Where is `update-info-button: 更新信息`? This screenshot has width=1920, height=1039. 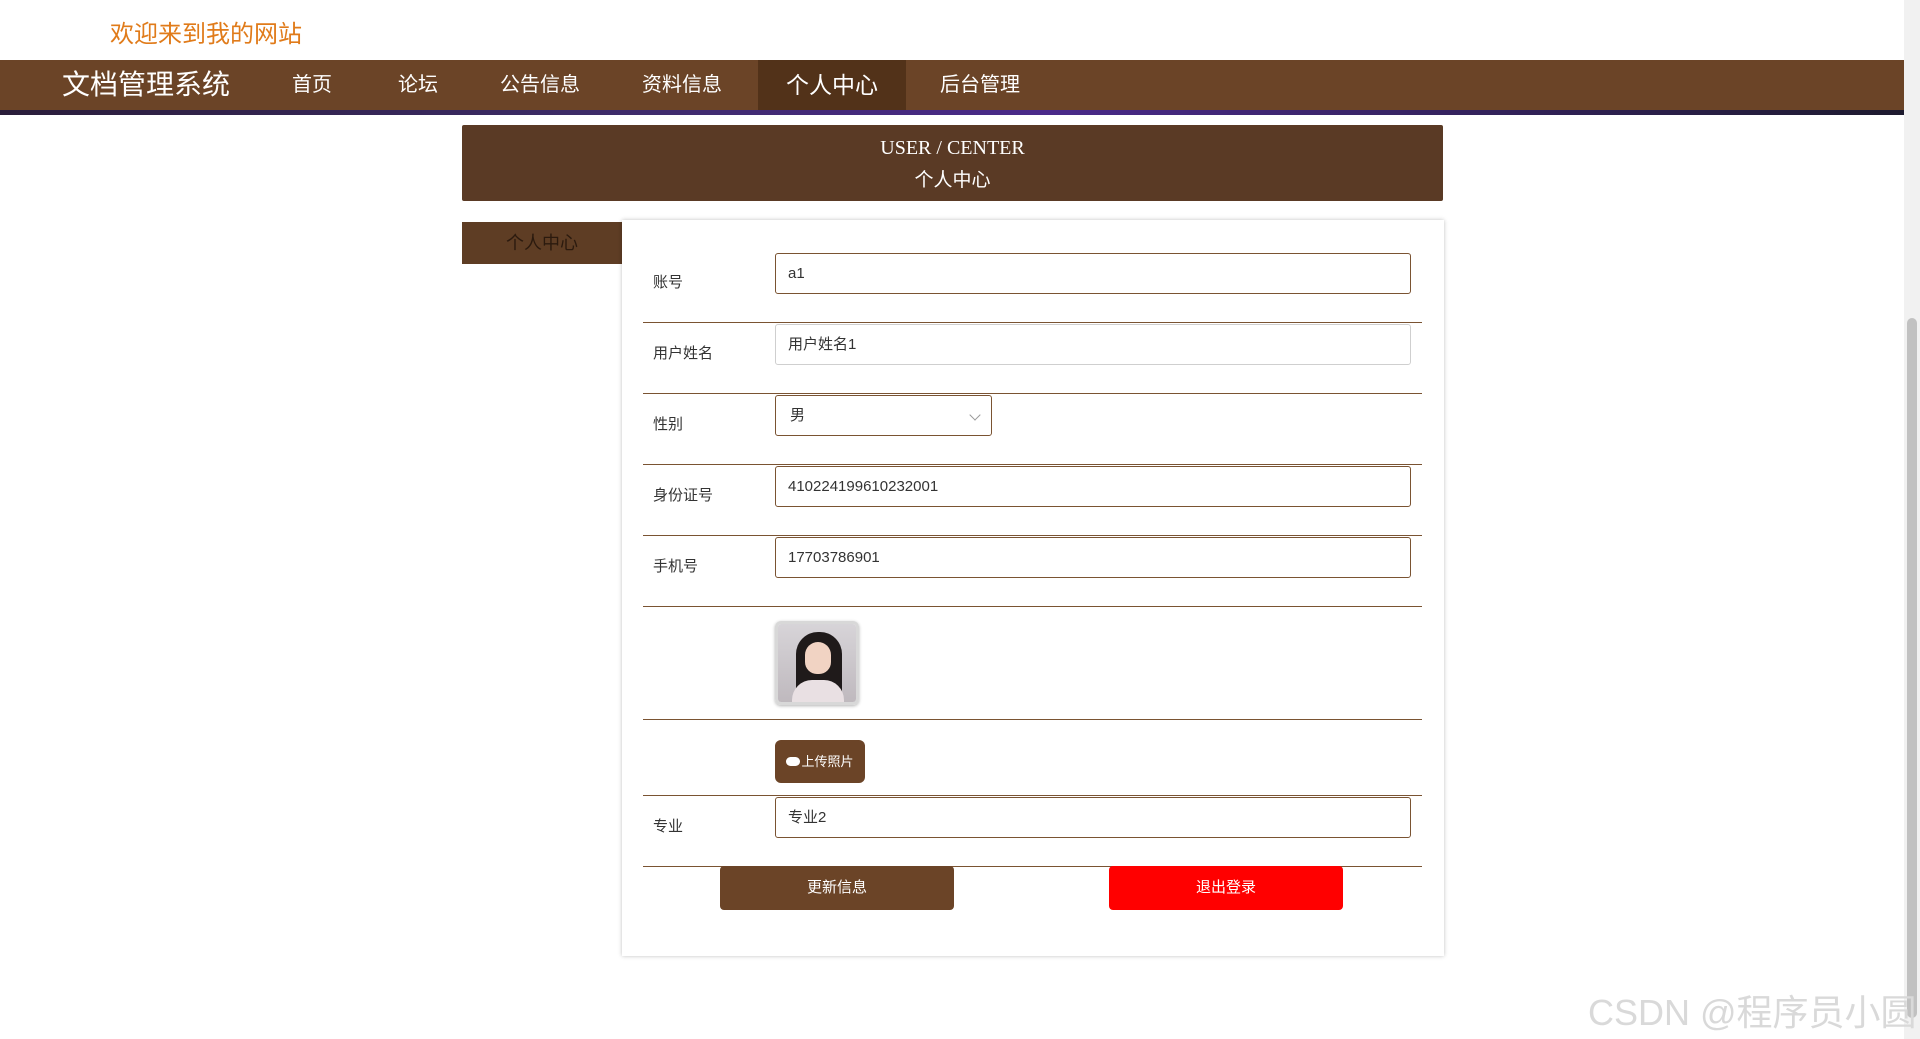
update-info-button: 更新信息 is located at coordinates (837, 888).